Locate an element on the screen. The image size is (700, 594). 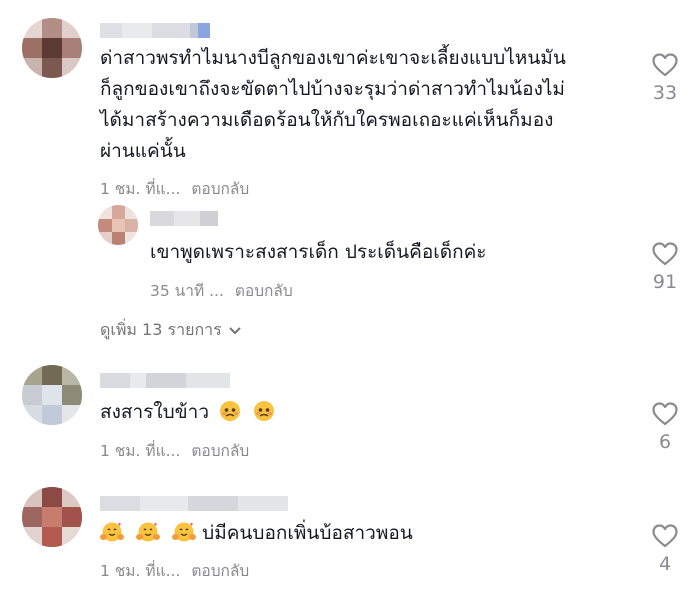
comment-text: บ่มีคนบอกเพิ่นบ้อสาวพอน is located at coordinates (256, 533).